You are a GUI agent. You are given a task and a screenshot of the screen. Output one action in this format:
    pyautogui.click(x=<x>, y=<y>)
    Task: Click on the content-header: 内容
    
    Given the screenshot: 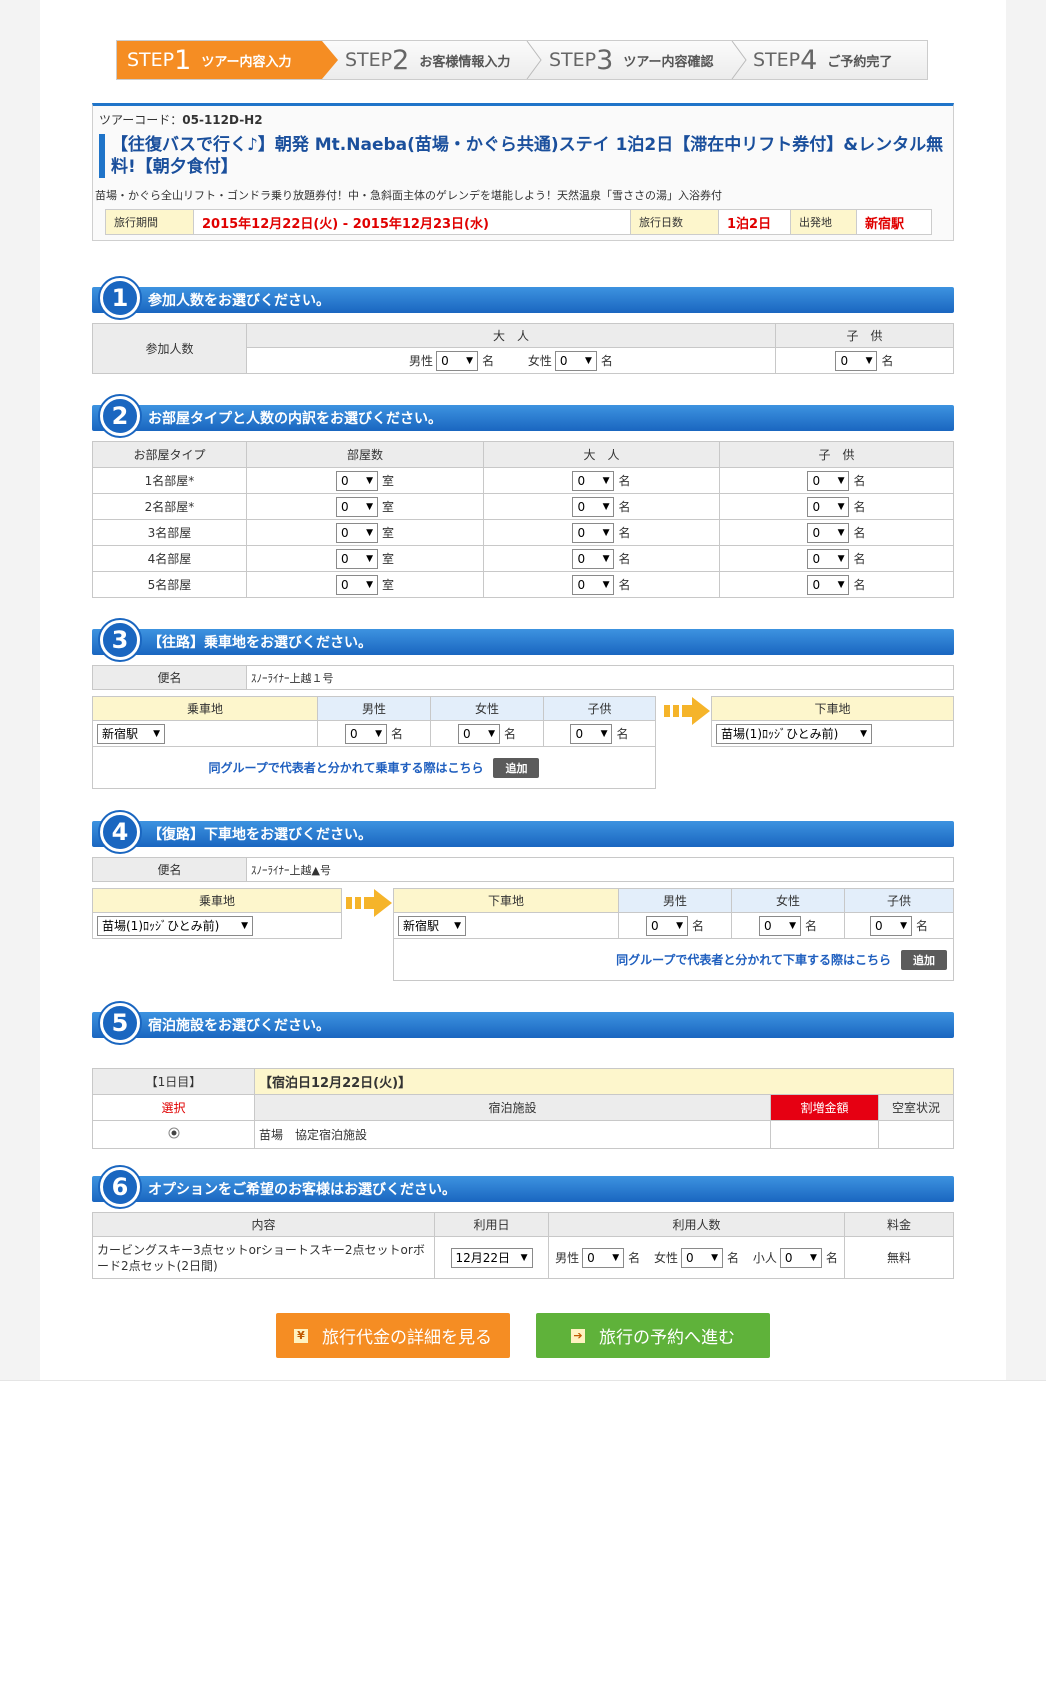 What is the action you would take?
    pyautogui.click(x=263, y=1224)
    